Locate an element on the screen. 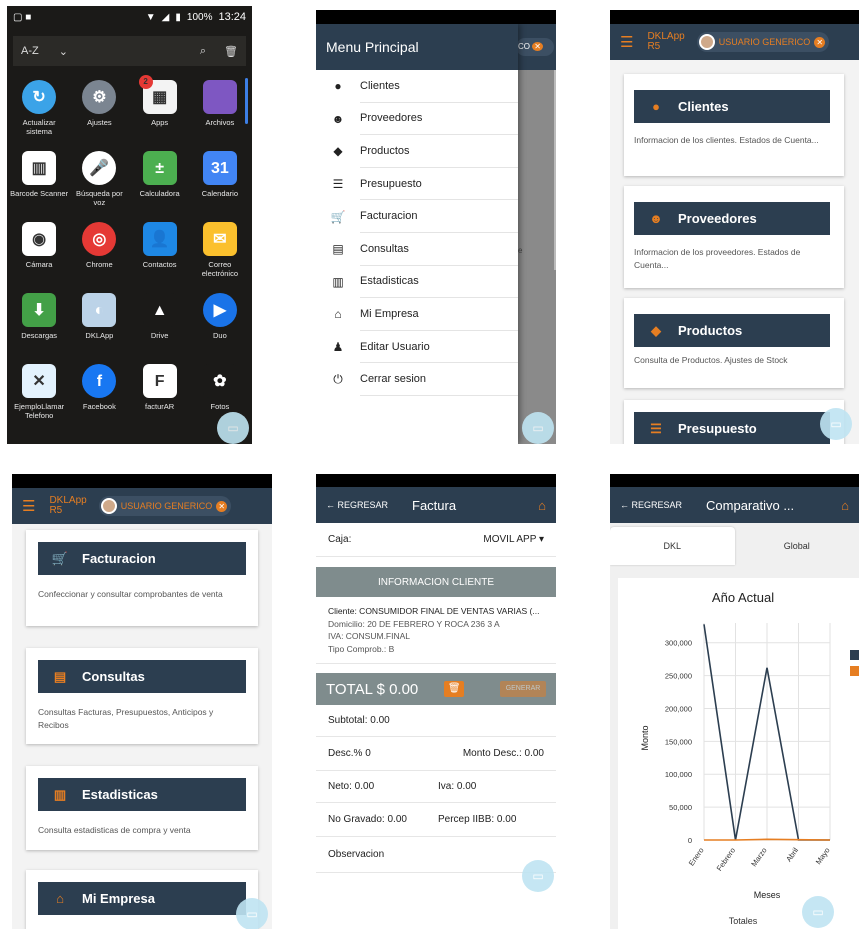 This screenshot has width=859, height=929. observation-field: Observacion is located at coordinates (356, 854).